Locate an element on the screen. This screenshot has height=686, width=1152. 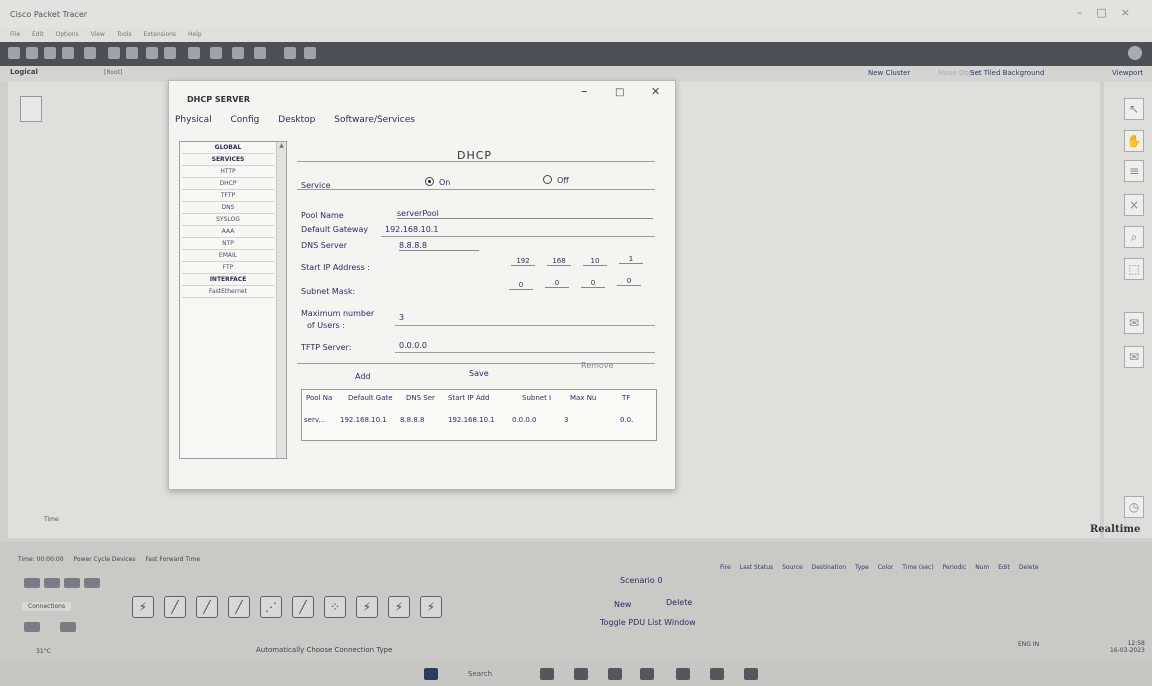
close-button: ✕ is located at coordinates (655, 91).